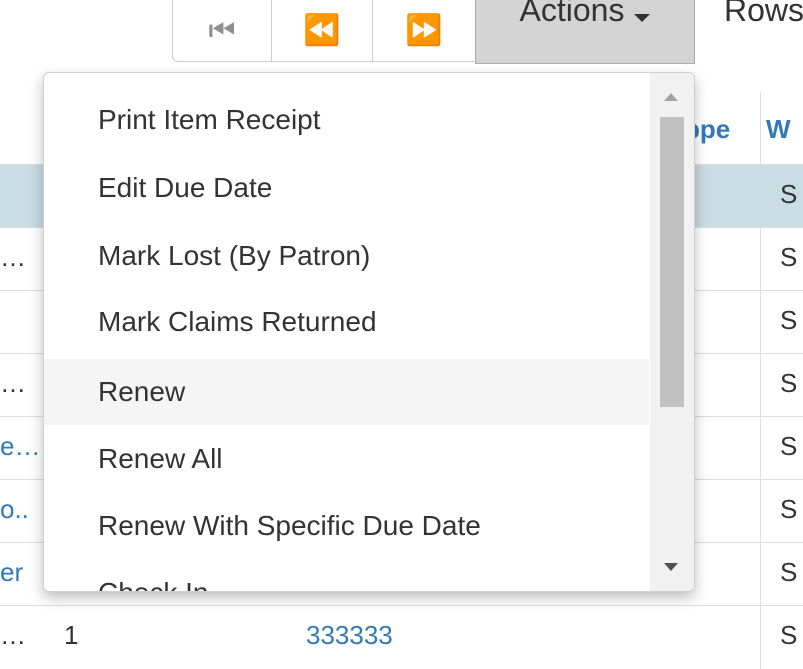  I want to click on menu-item-renew-specific-due-date: Renew With Specific Due Date, so click(346, 526).